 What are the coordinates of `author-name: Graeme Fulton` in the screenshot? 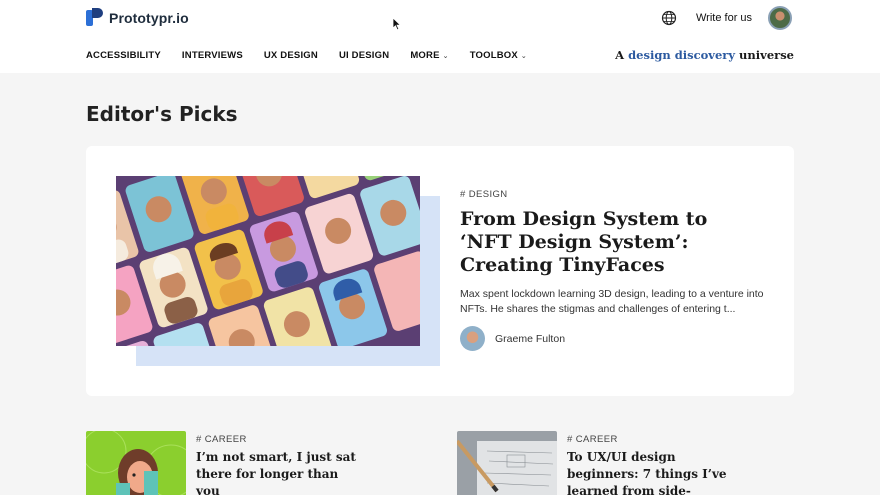 It's located at (530, 338).